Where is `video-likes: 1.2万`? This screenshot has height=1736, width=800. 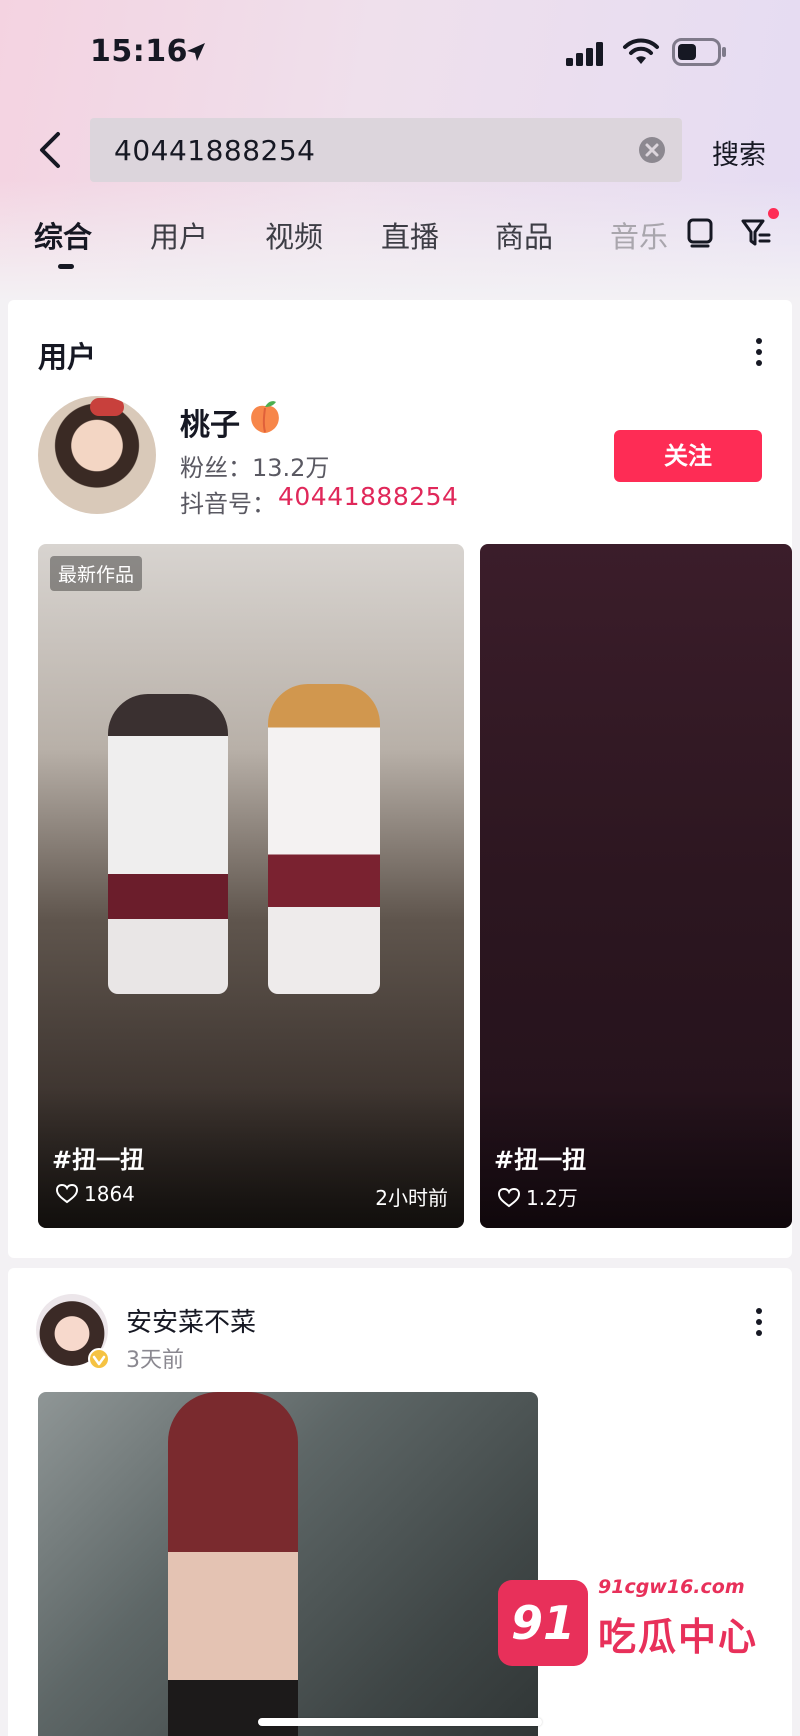
video-likes: 1.2万 is located at coordinates (538, 1196).